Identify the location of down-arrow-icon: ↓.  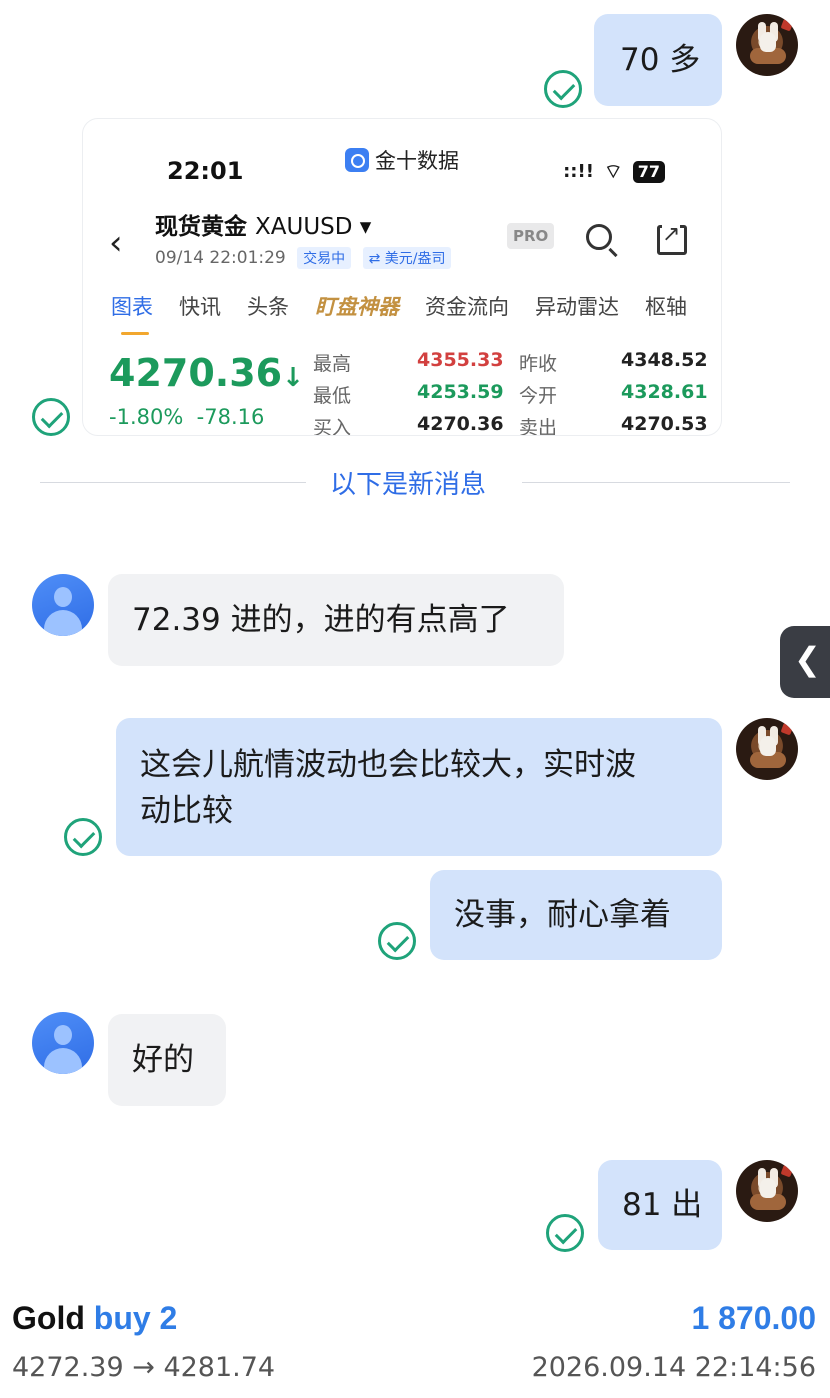
(293, 378).